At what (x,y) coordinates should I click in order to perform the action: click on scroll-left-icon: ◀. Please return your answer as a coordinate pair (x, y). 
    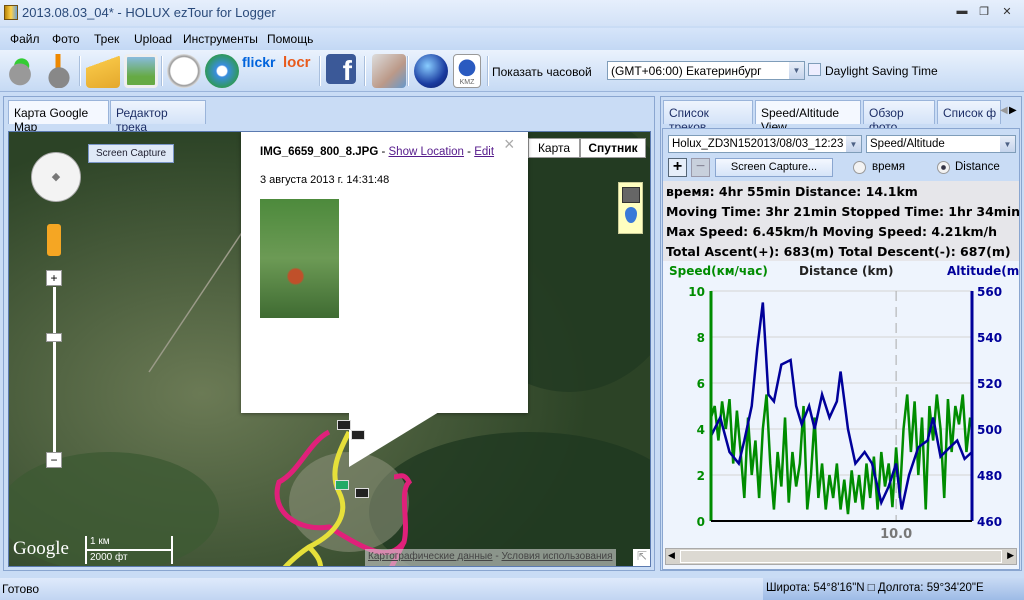
    Looking at the image, I should click on (671, 555).